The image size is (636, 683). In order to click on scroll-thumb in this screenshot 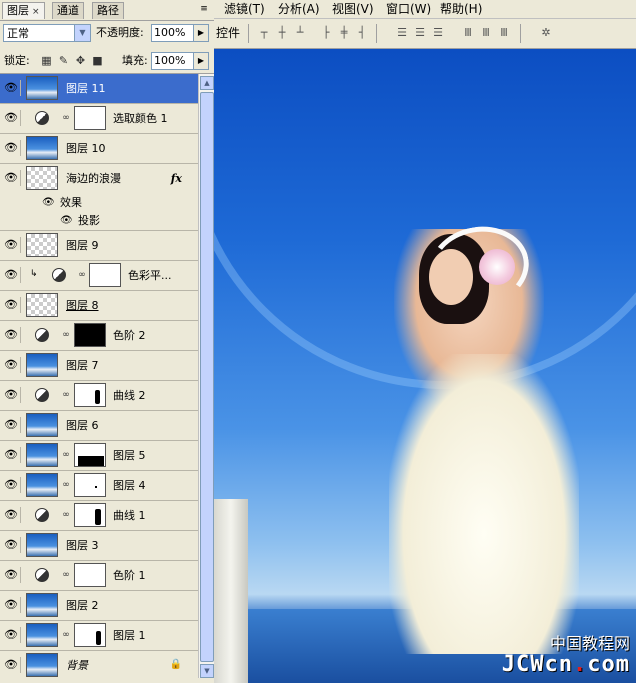, I will do `click(207, 377)`.